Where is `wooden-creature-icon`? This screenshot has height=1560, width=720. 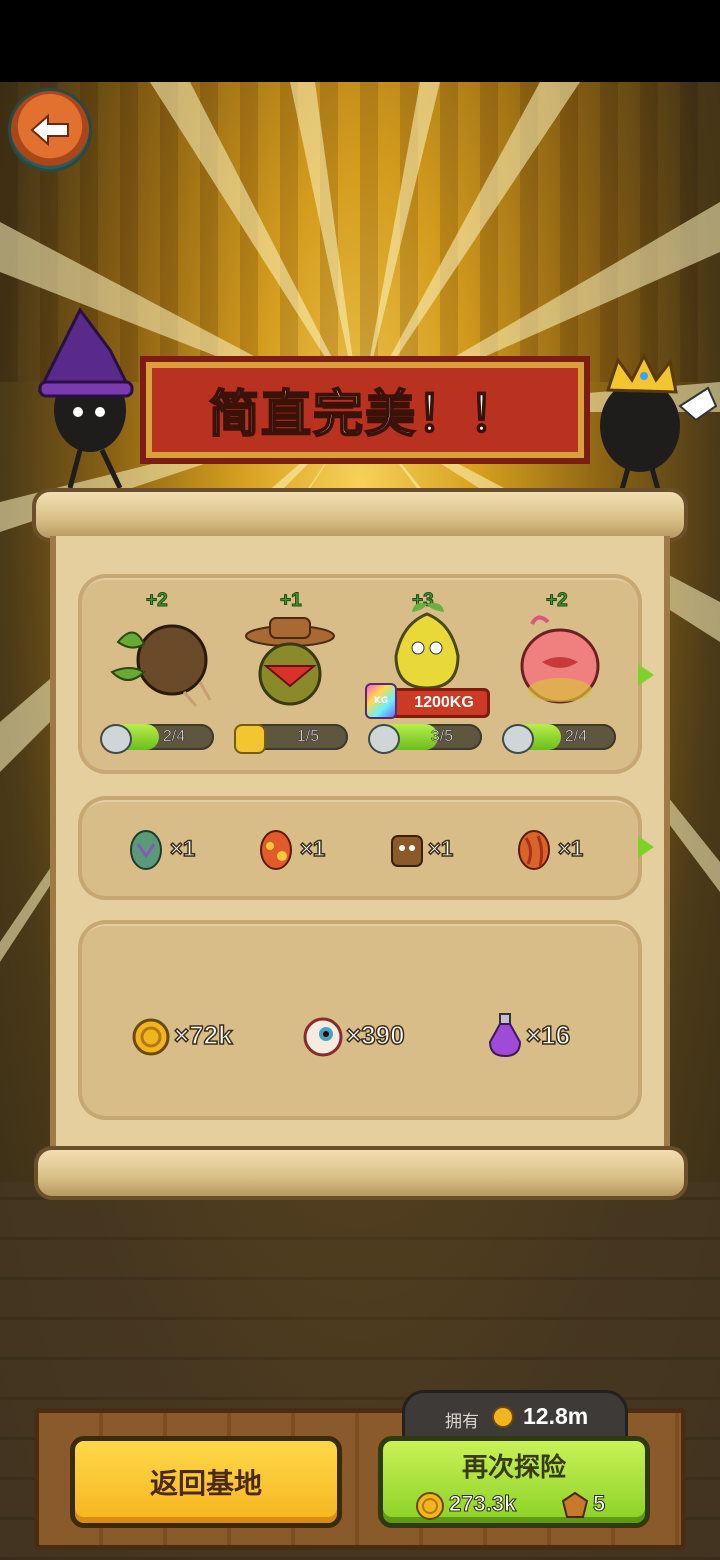 wooden-creature-icon is located at coordinates (407, 851).